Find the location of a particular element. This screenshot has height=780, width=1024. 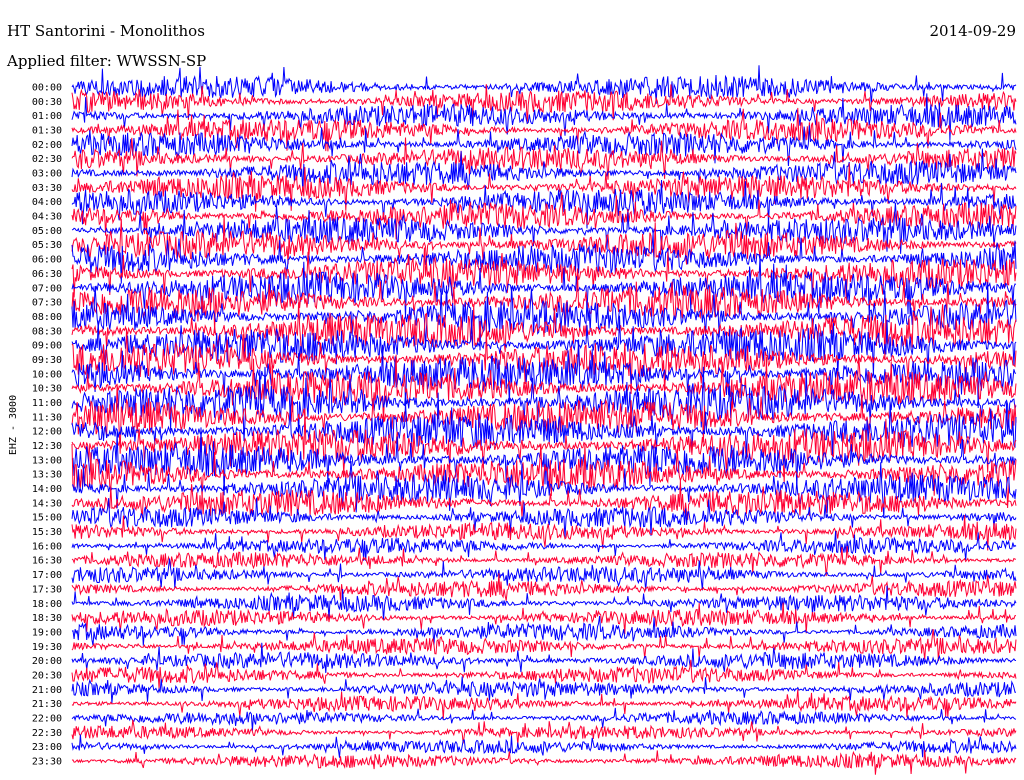

time-tick-label: 10:00 is located at coordinates (47, 374).